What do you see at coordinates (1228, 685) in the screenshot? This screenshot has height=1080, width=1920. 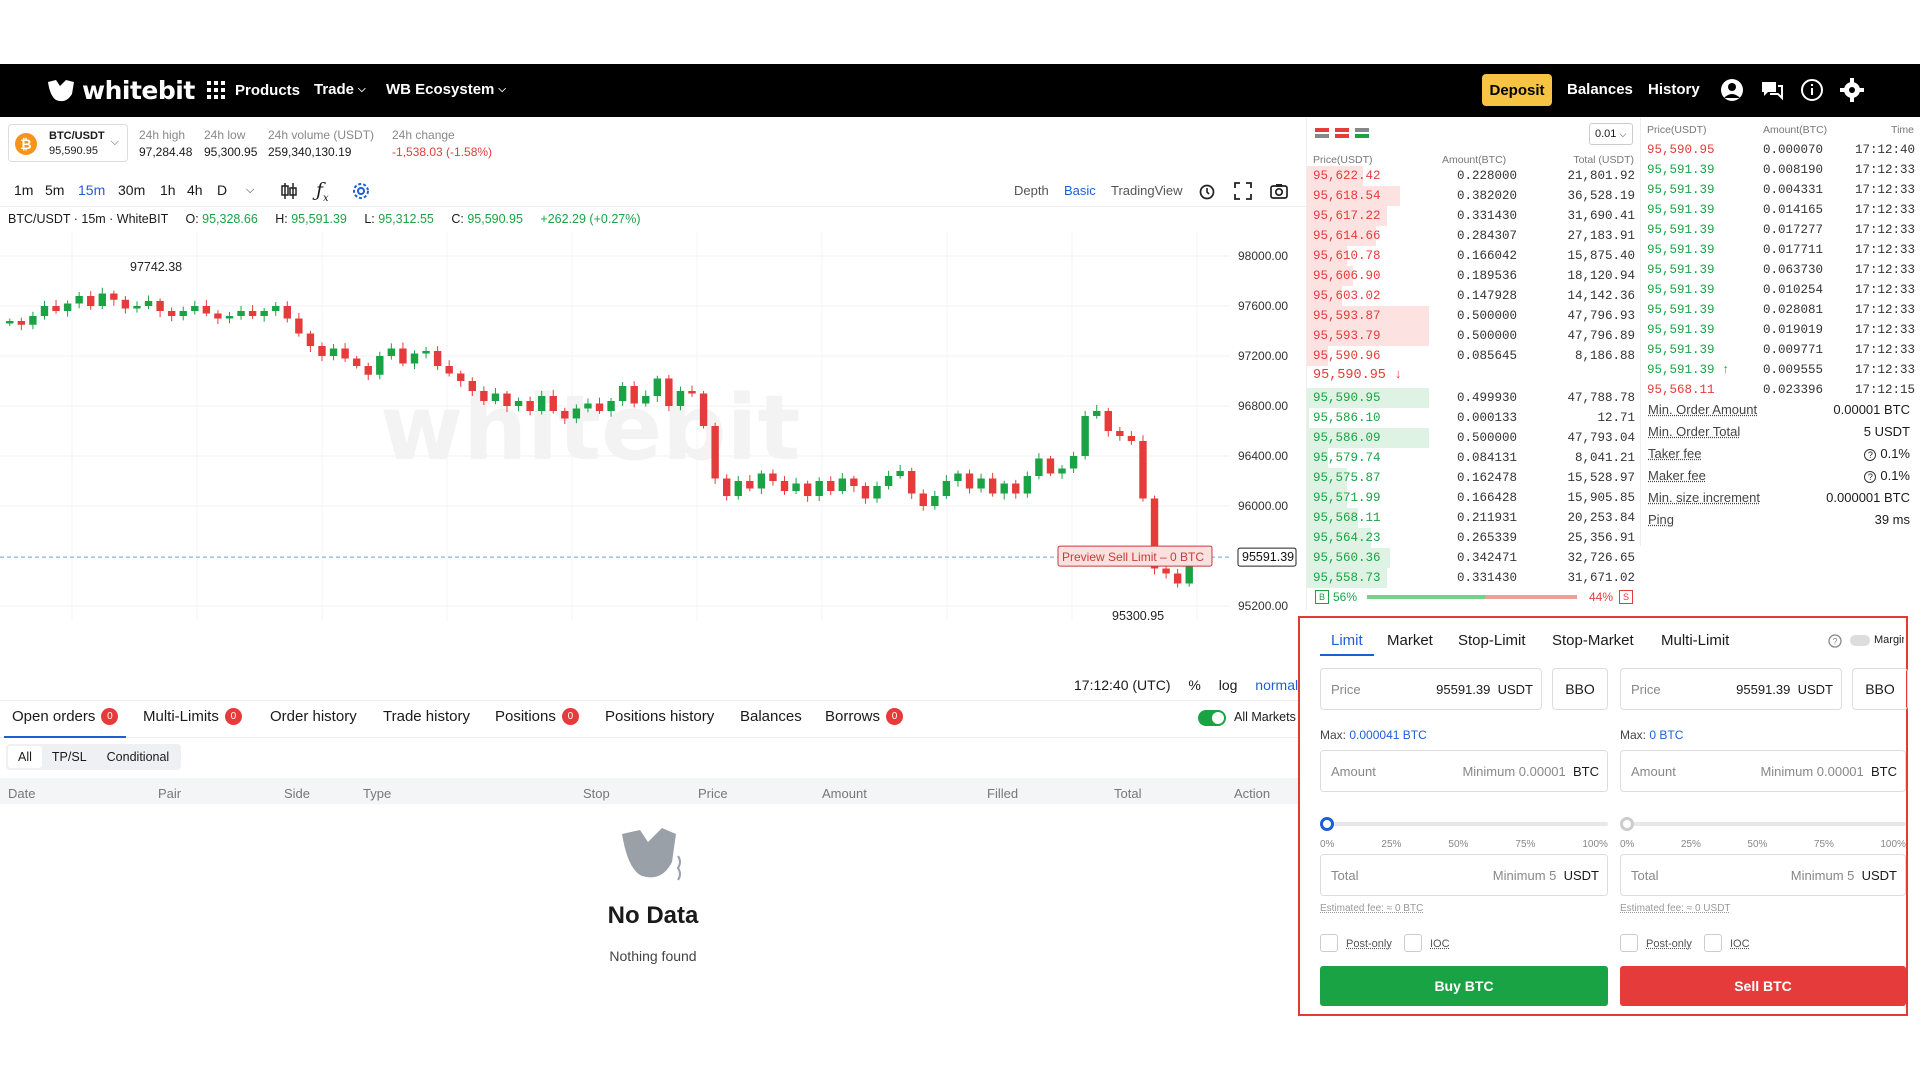 I see `scale-log: log` at bounding box center [1228, 685].